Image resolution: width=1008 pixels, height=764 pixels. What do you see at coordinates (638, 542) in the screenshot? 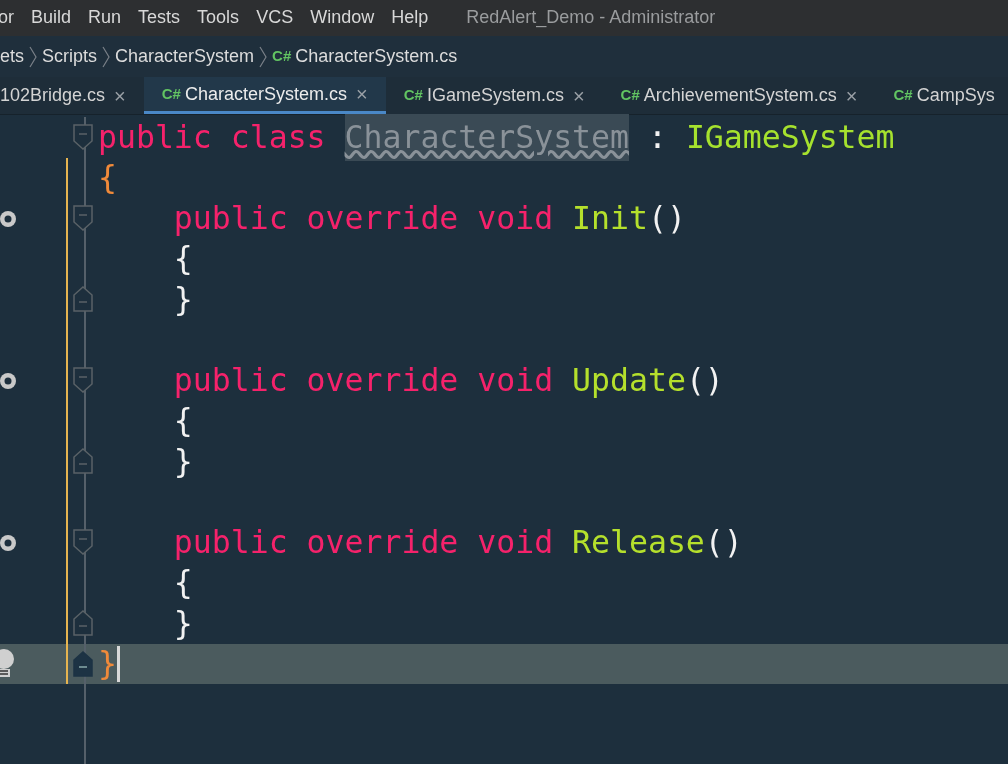
I see `code-token: Release` at bounding box center [638, 542].